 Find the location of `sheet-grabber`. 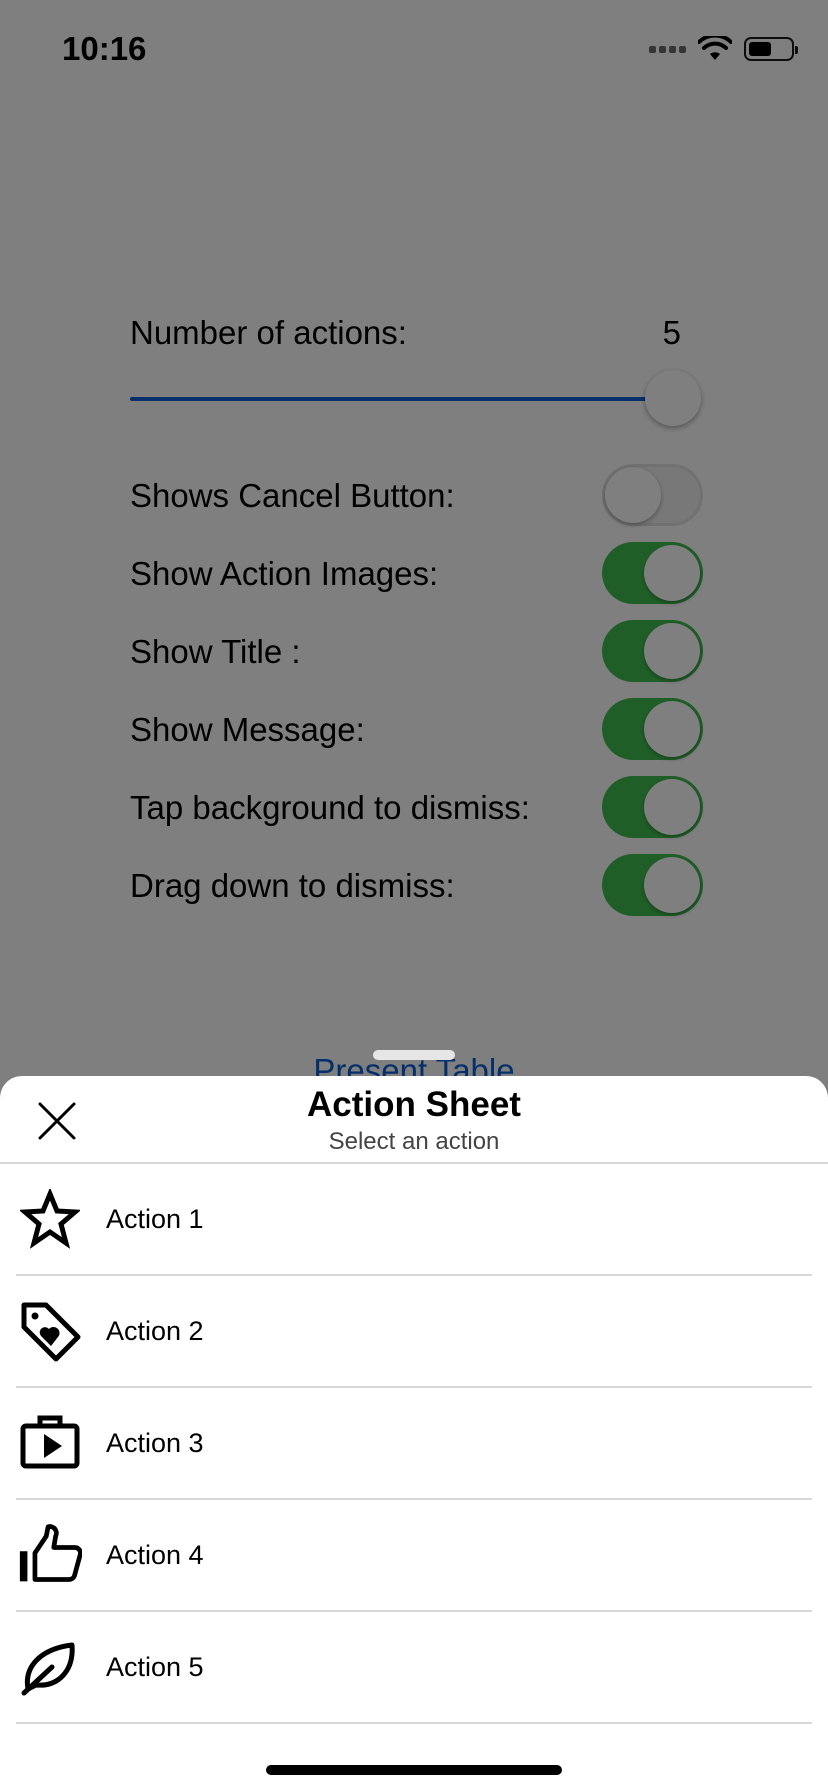

sheet-grabber is located at coordinates (414, 1055).